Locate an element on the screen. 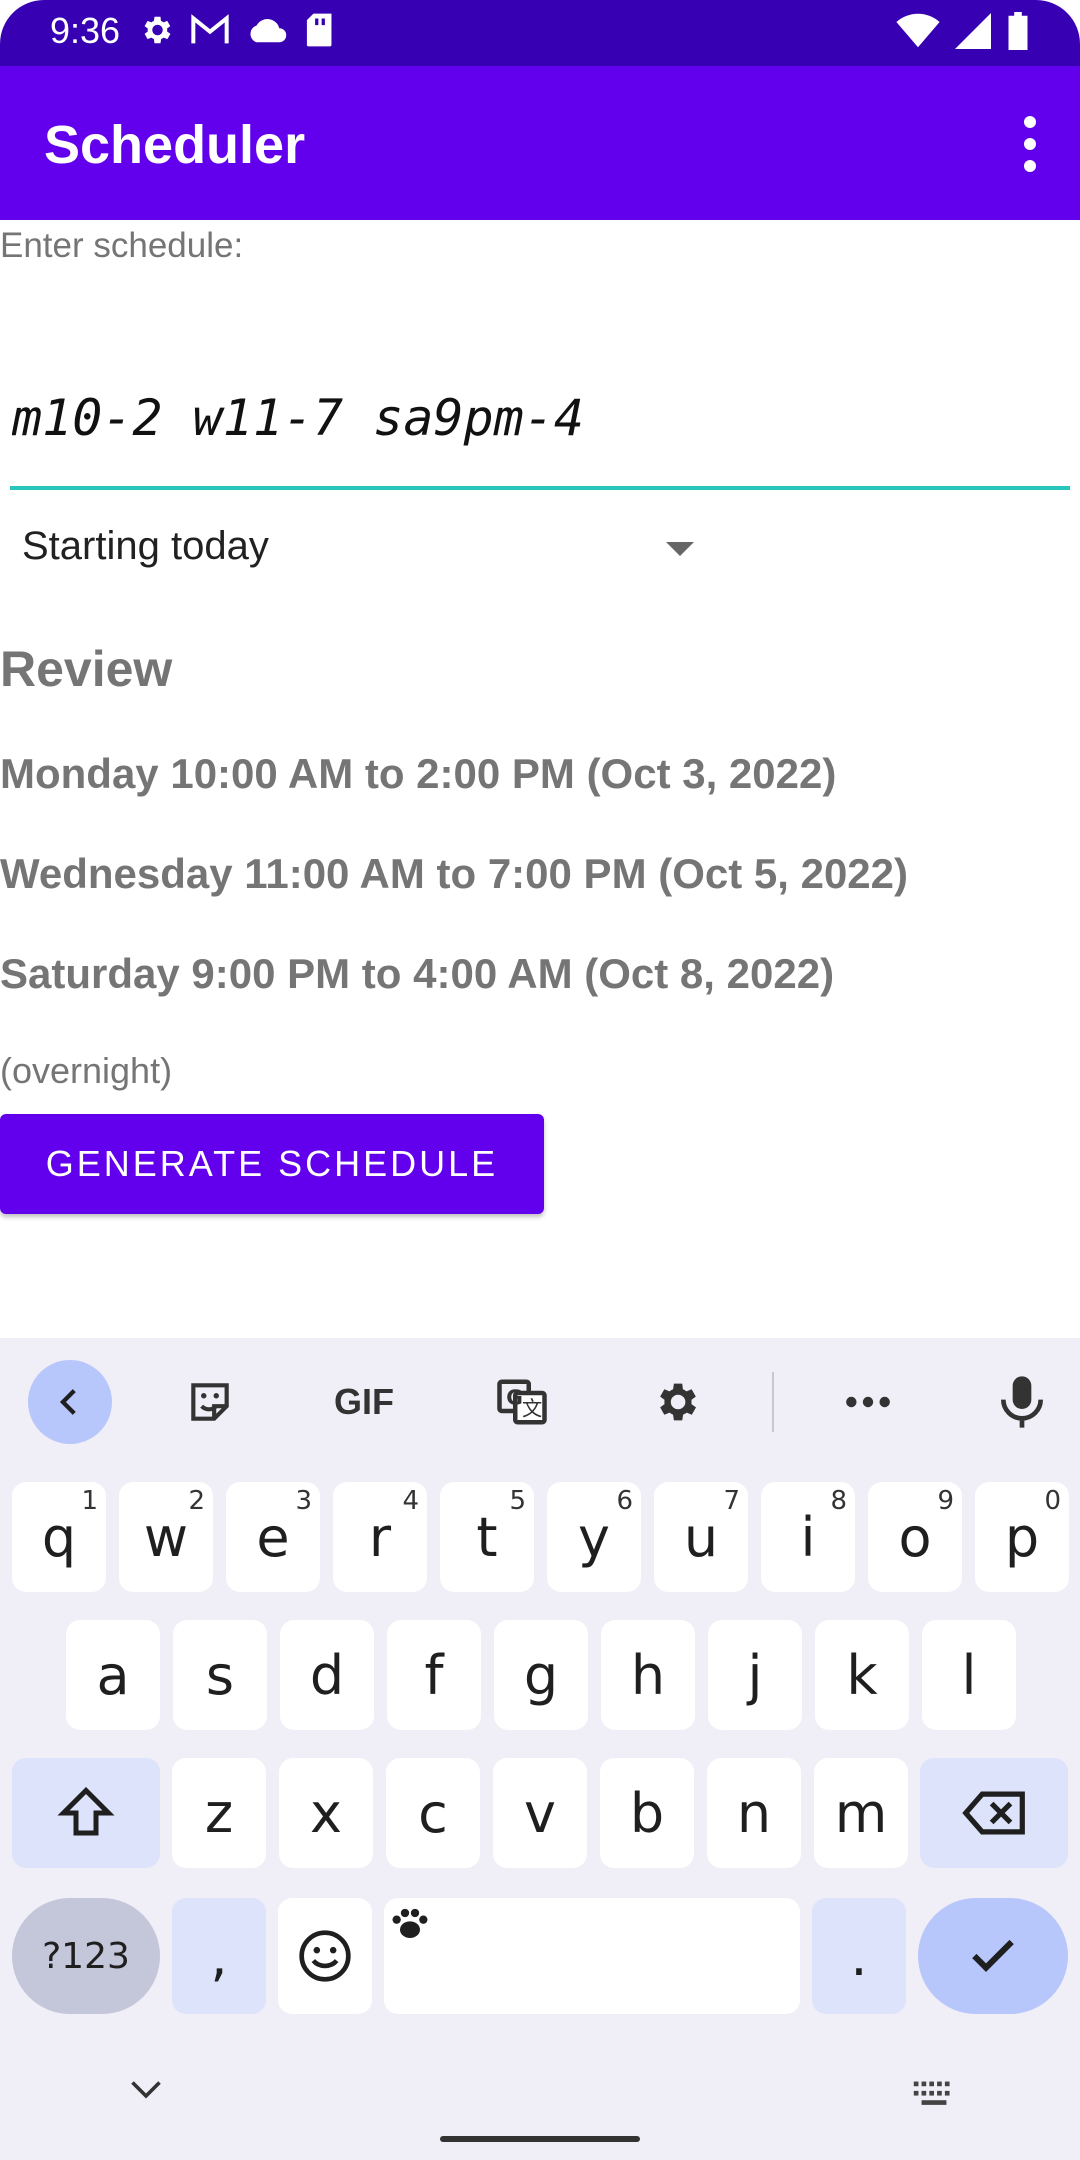 This screenshot has height=2160, width=1080. key-w: w2 is located at coordinates (166, 1537).